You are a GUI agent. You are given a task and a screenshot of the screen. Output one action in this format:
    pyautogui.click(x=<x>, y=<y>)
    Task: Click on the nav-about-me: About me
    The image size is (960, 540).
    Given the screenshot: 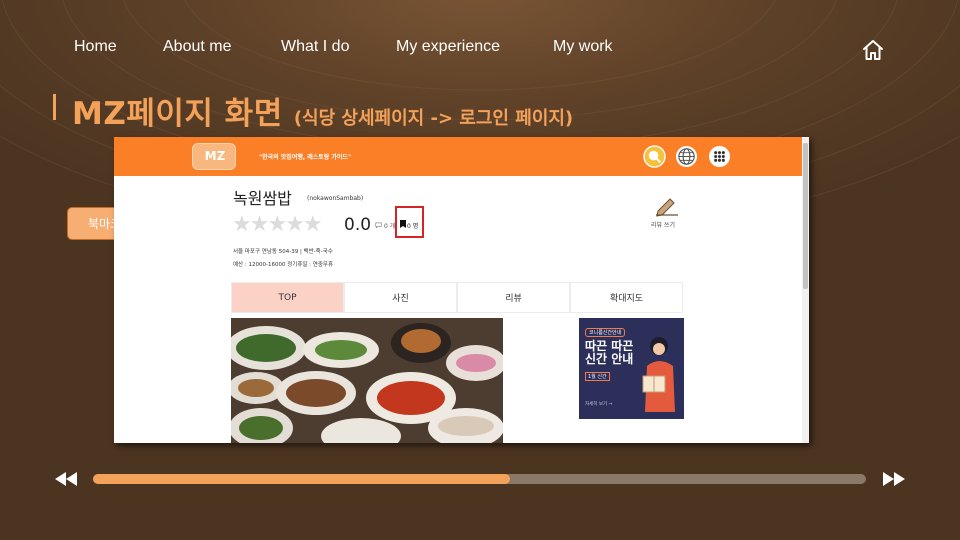 What is the action you would take?
    pyautogui.click(x=197, y=47)
    